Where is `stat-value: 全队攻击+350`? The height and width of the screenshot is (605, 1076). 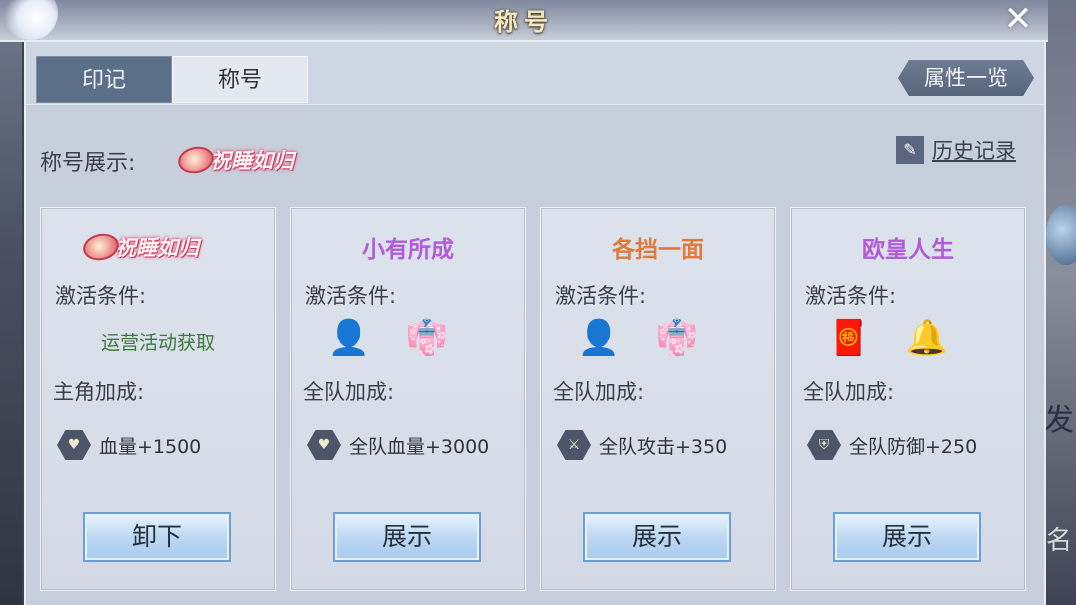
stat-value: 全队攻击+350 is located at coordinates (663, 446).